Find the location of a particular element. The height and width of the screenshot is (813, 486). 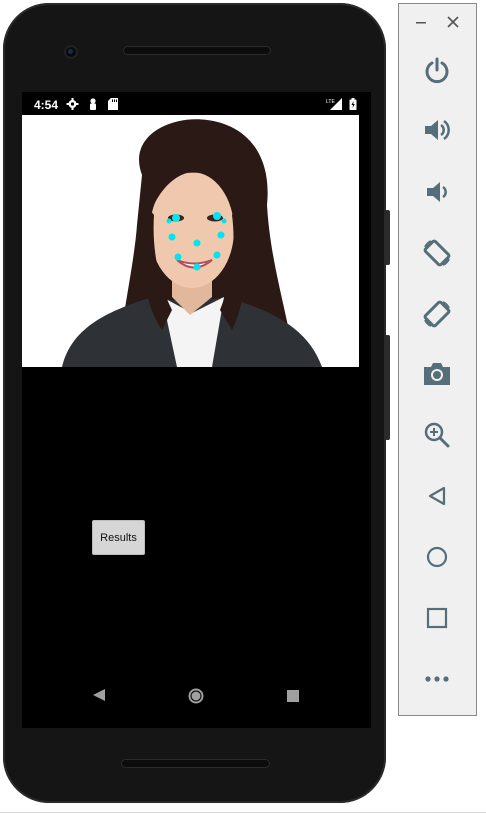

status-bar: 4:54 LTE is located at coordinates (196, 104).